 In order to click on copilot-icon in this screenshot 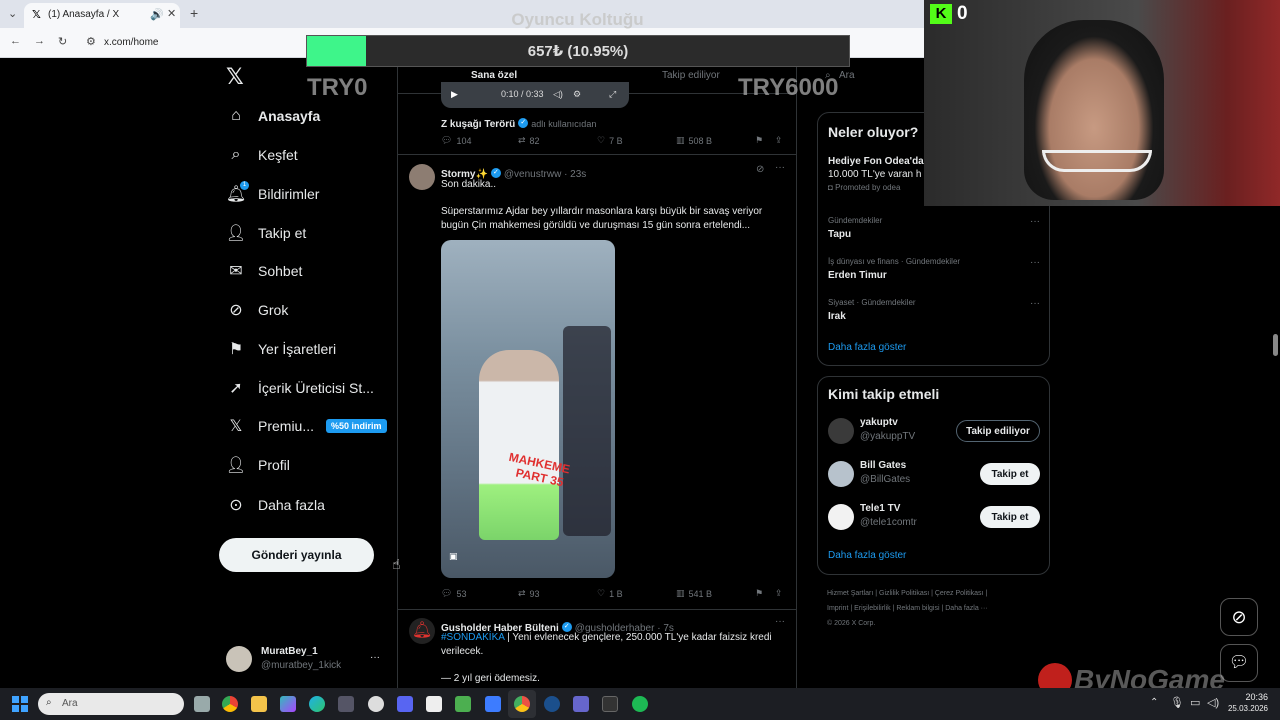, I will do `click(288, 704)`.